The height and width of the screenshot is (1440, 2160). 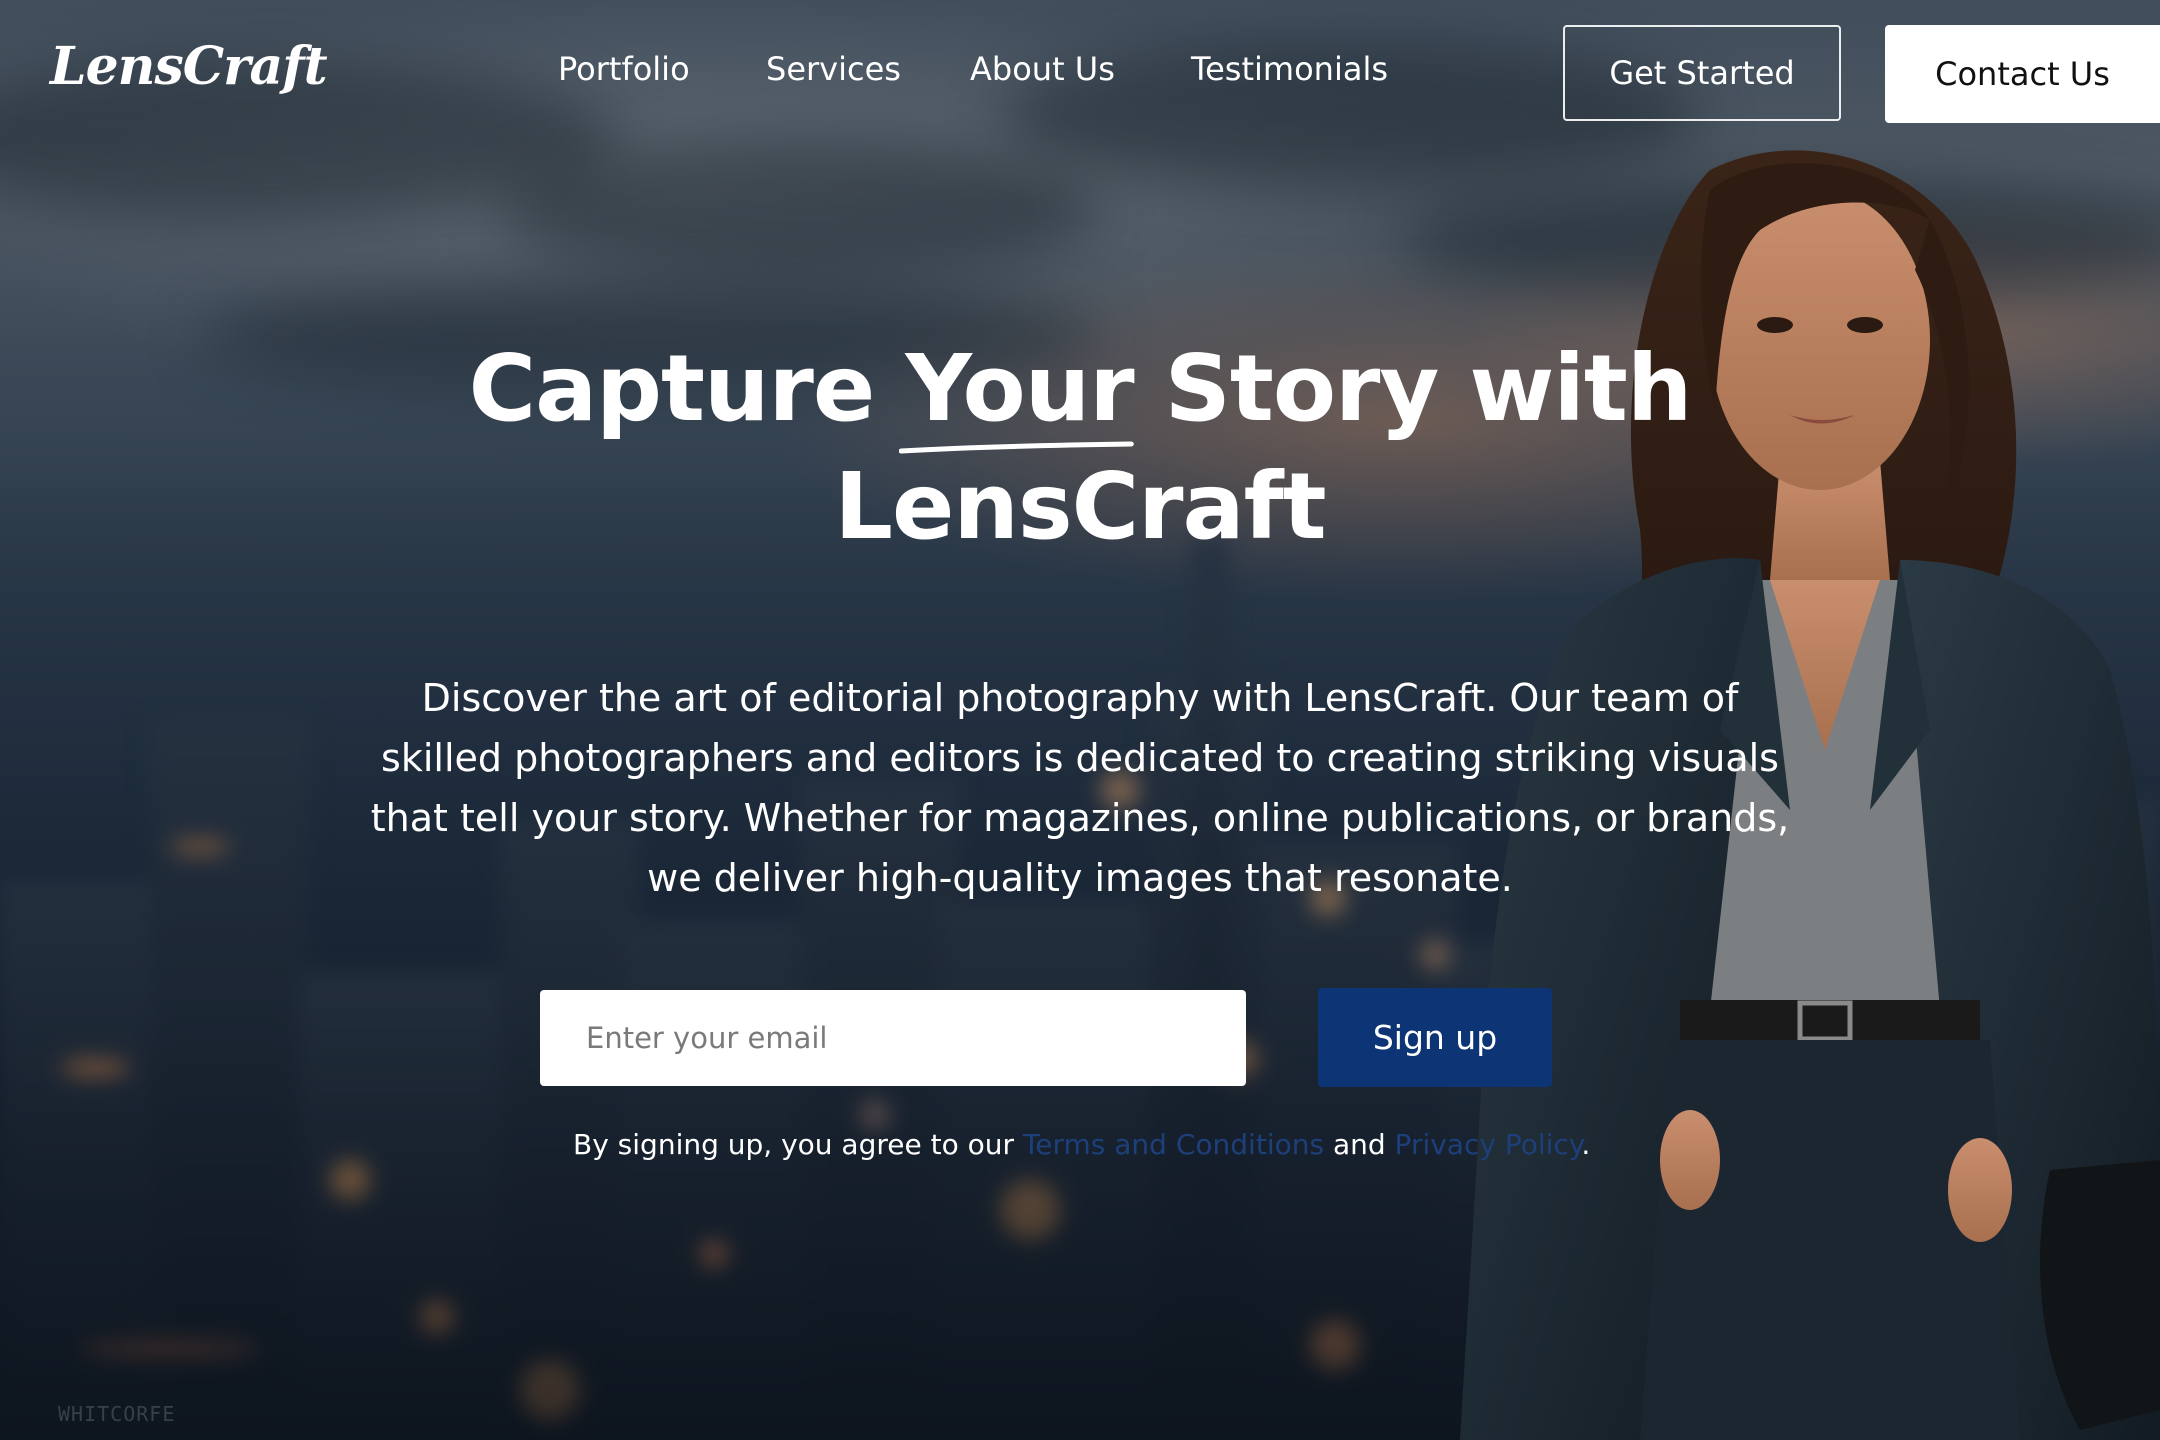 What do you see at coordinates (687, 388) in the screenshot?
I see `hero-headline-start: Capture` at bounding box center [687, 388].